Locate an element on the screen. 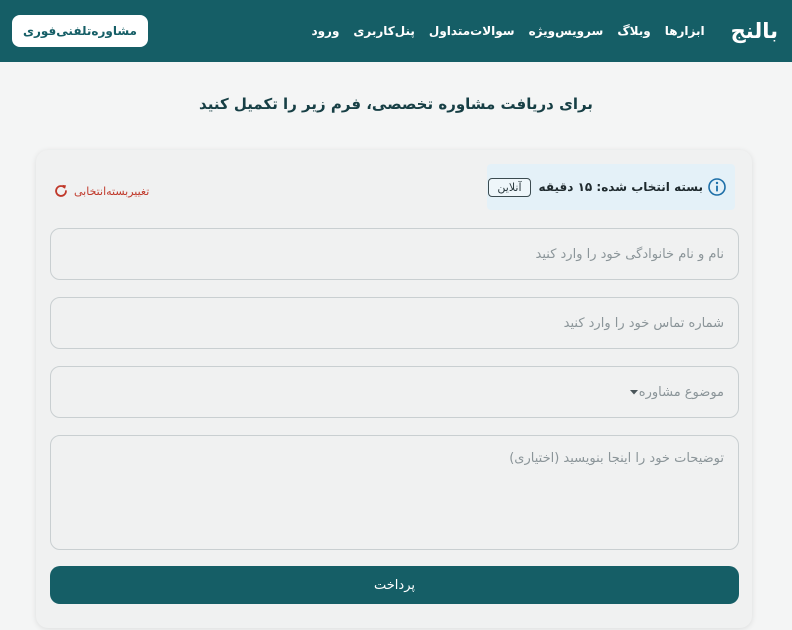 The height and width of the screenshot is (630, 792). full-name-placeholder: نام و نام خانوادگی خود را وارد کنید is located at coordinates (629, 254).